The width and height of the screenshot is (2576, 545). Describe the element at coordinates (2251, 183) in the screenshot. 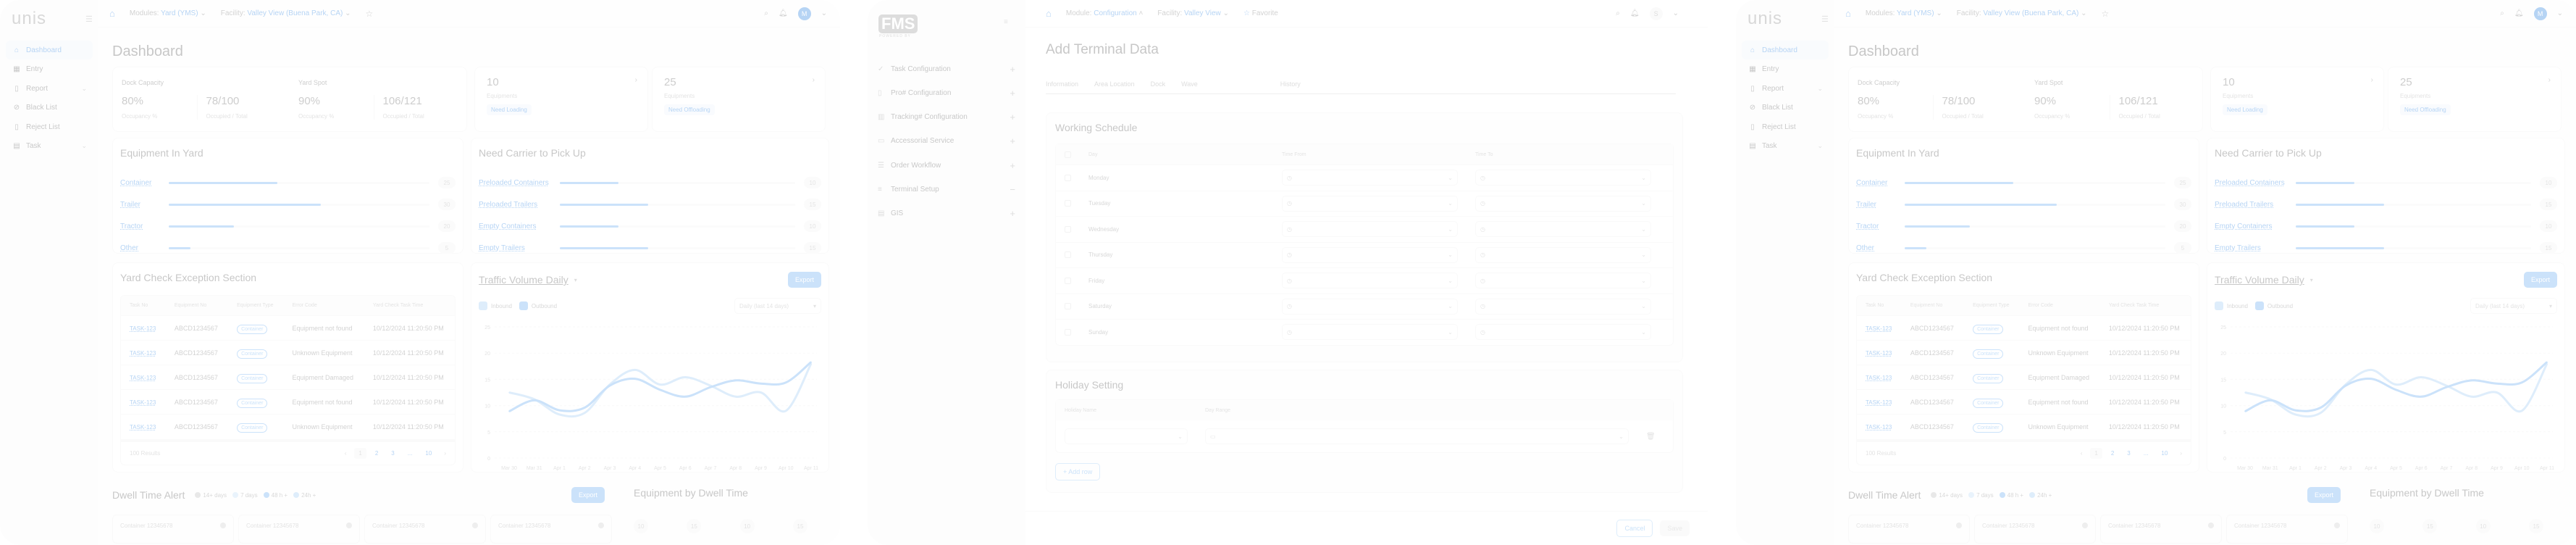

I see `bar-label: Preloaded Containers` at that location.